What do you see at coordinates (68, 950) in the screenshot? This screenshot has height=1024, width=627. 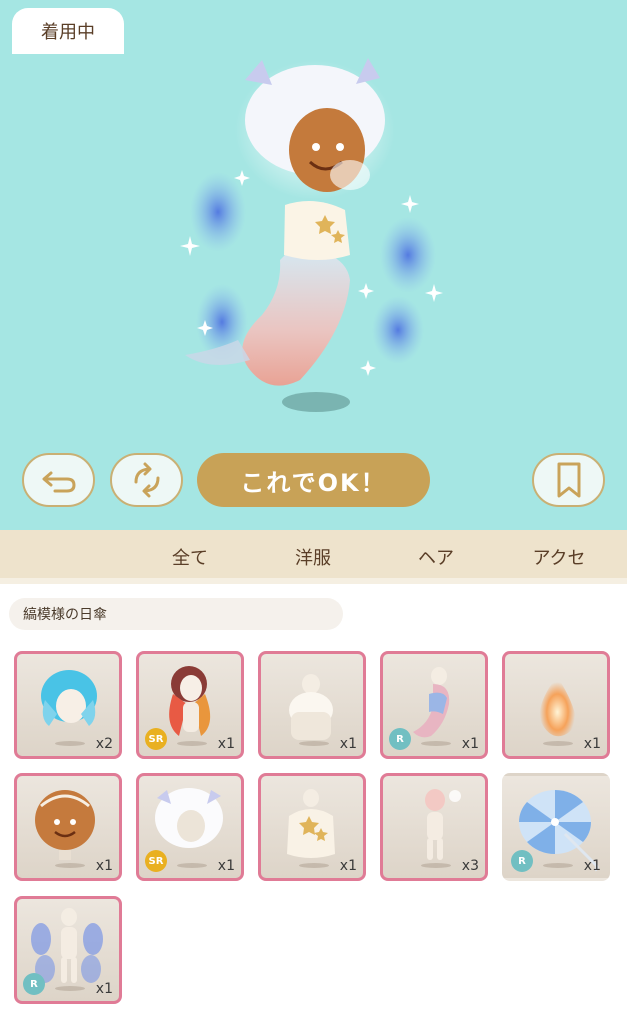 I see `item-card-blue-sparkle-aura: R x1` at bounding box center [68, 950].